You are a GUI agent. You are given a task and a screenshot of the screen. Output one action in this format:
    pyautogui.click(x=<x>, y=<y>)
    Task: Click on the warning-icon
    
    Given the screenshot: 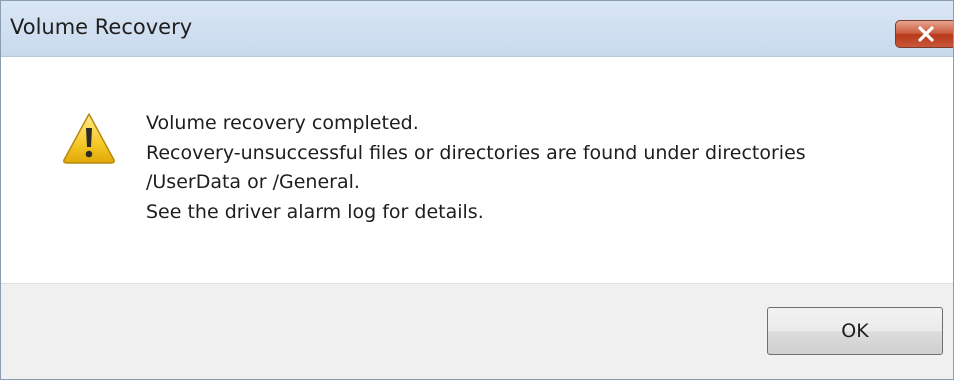 What is the action you would take?
    pyautogui.click(x=89, y=138)
    